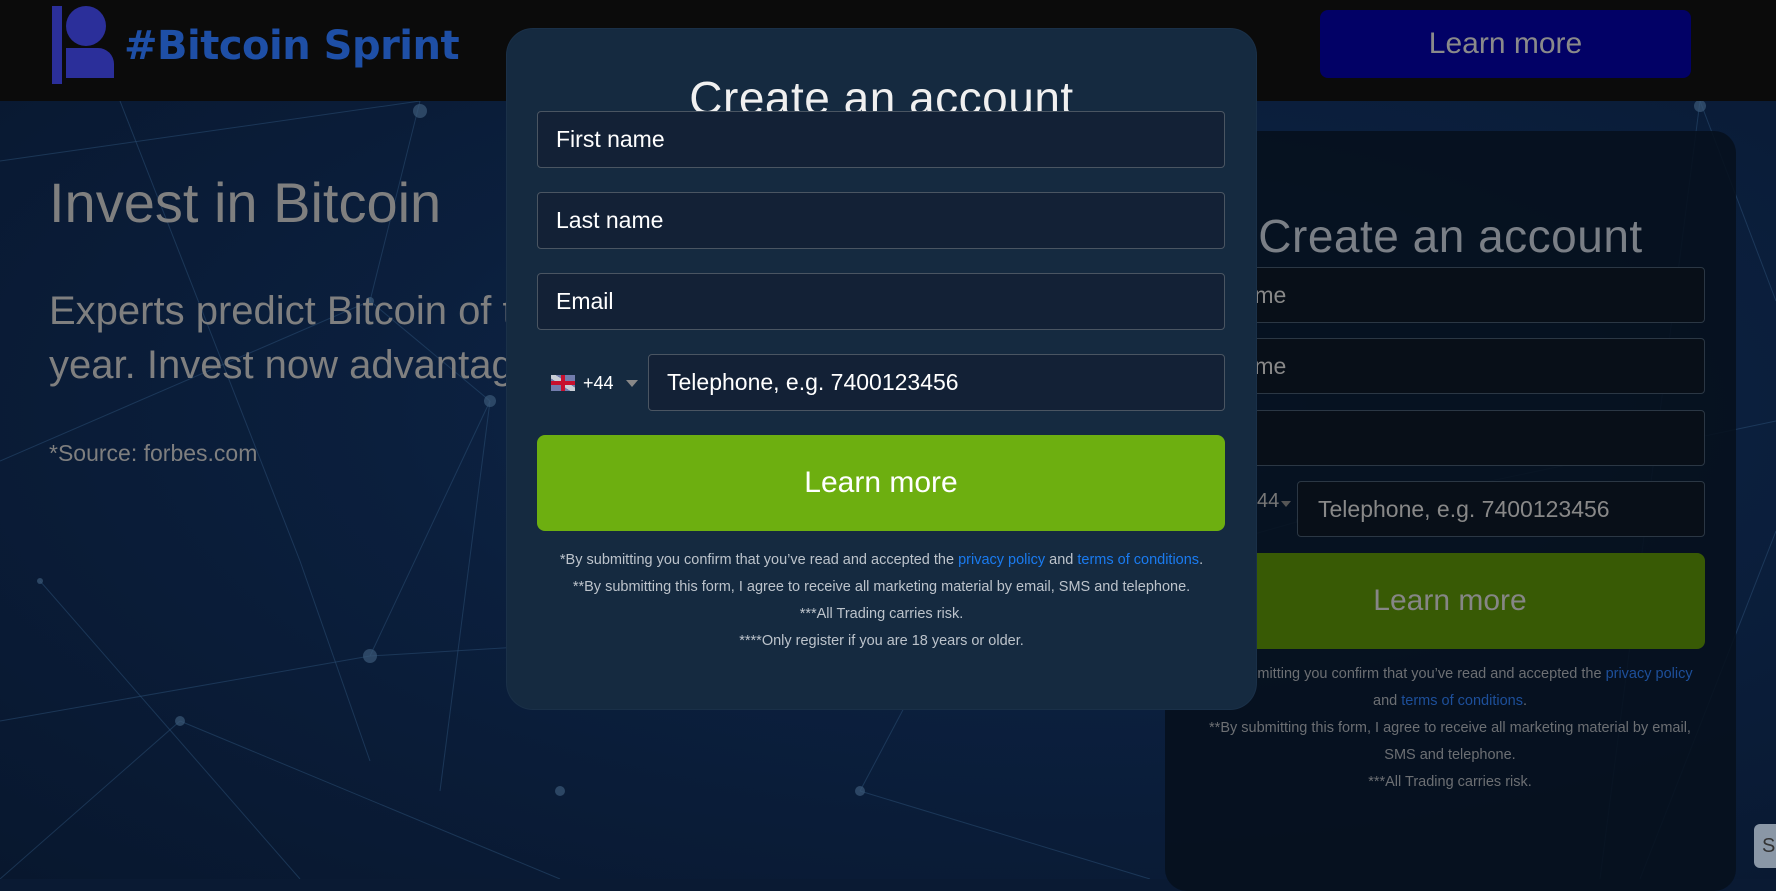 This screenshot has width=1776, height=891. I want to click on disclaimer-period: ., so click(1201, 560).